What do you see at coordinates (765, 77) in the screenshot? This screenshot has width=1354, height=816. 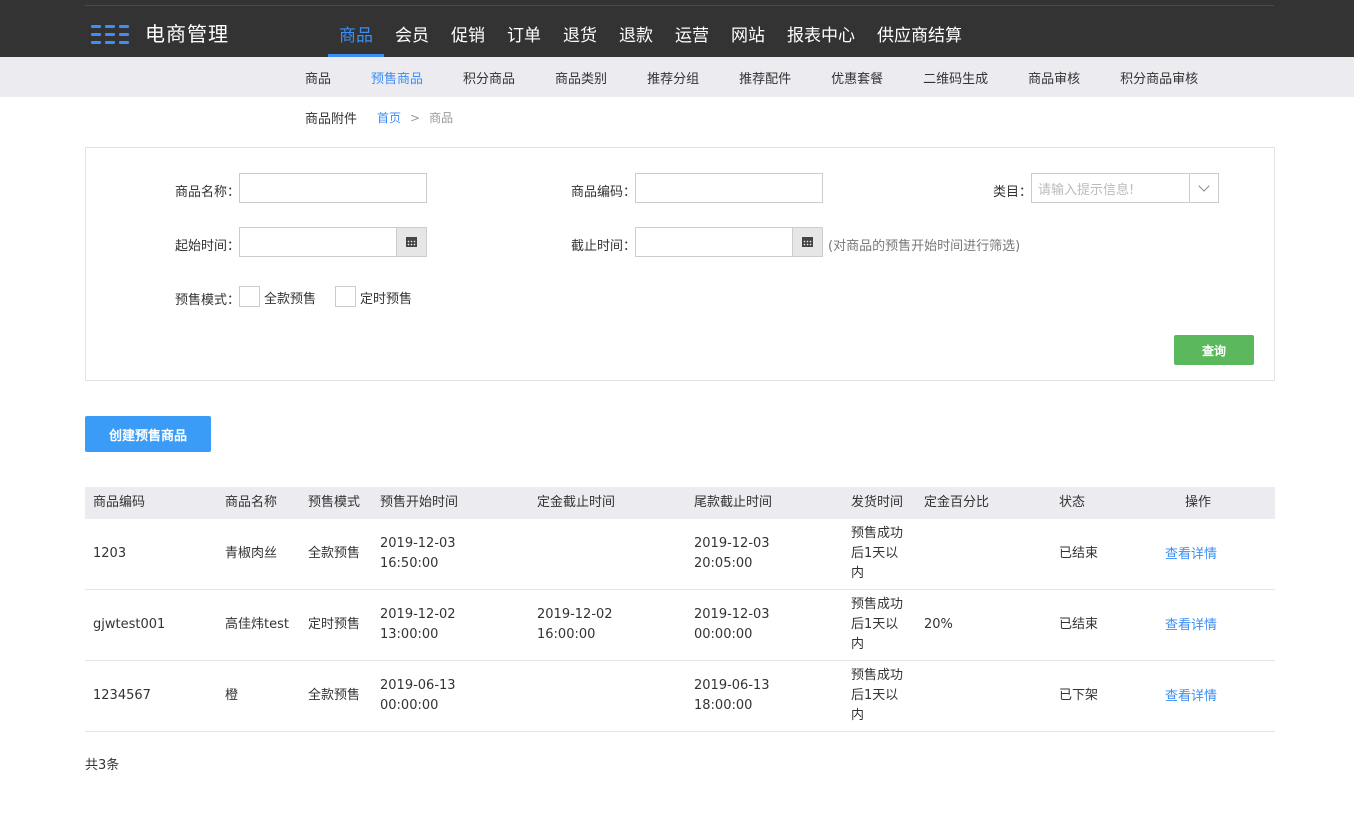 I see `sub-nav-item-recommend-accessories: 推荐配件` at bounding box center [765, 77].